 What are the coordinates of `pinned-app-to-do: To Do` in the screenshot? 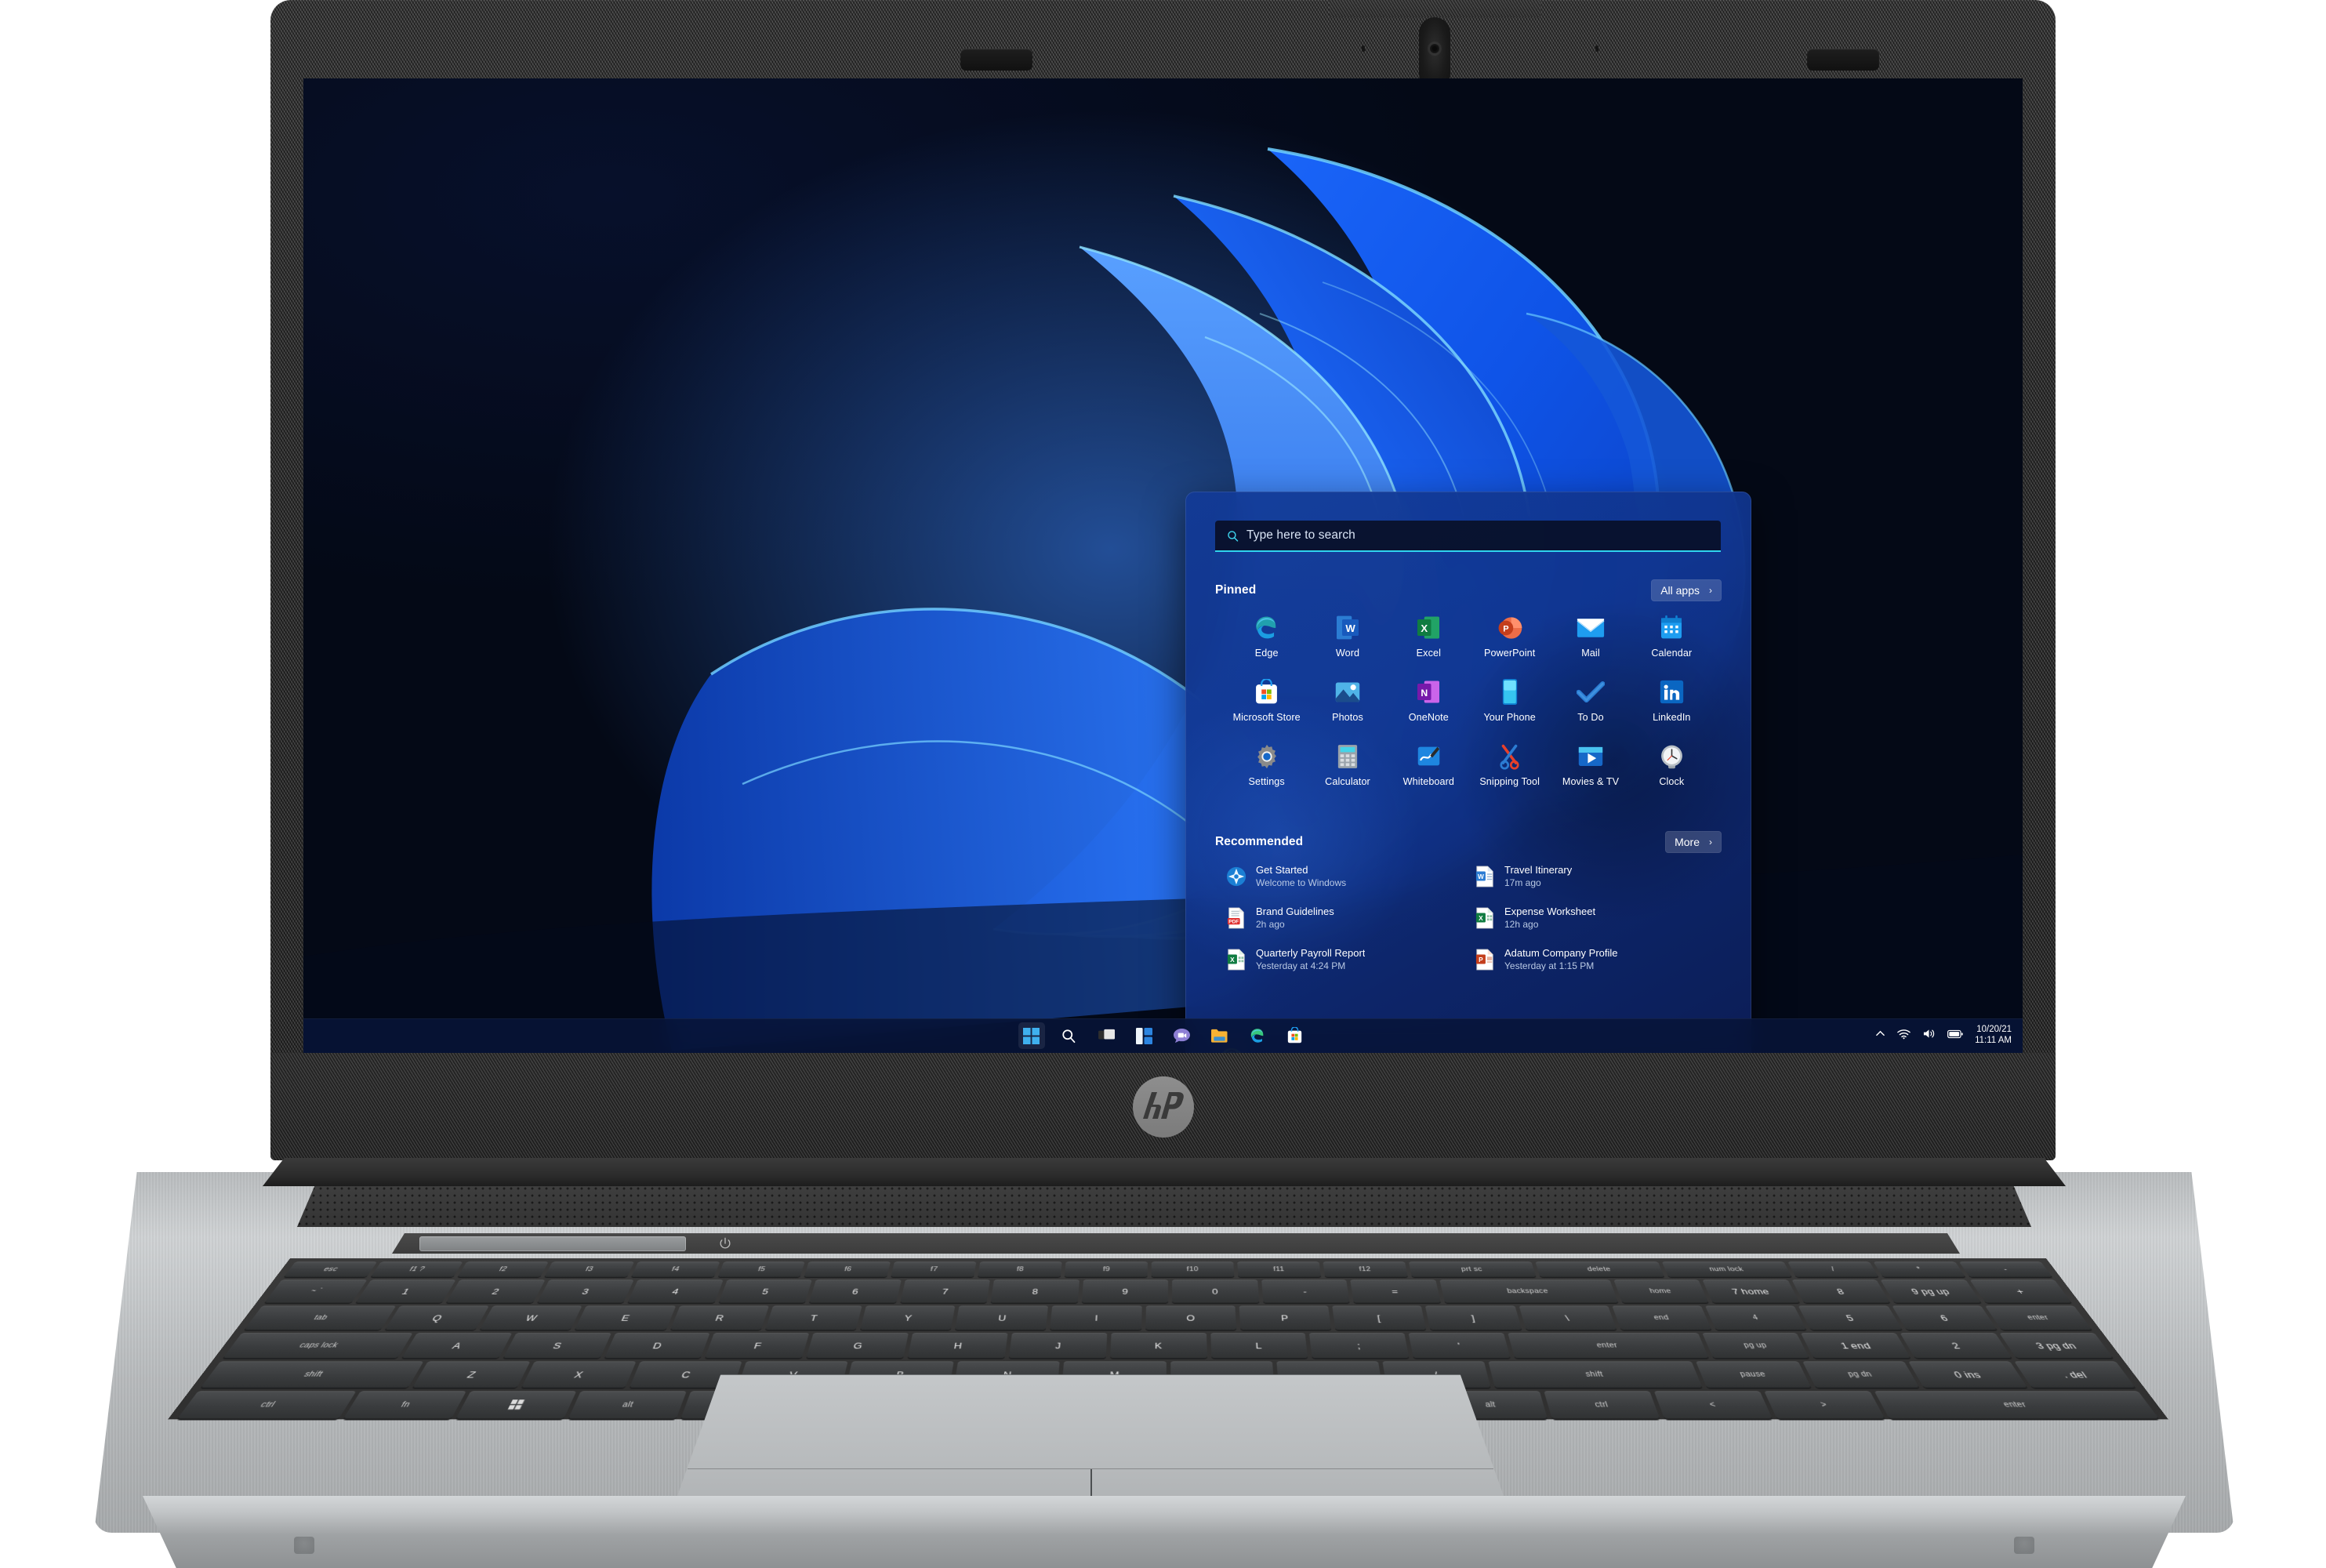 It's located at (1590, 700).